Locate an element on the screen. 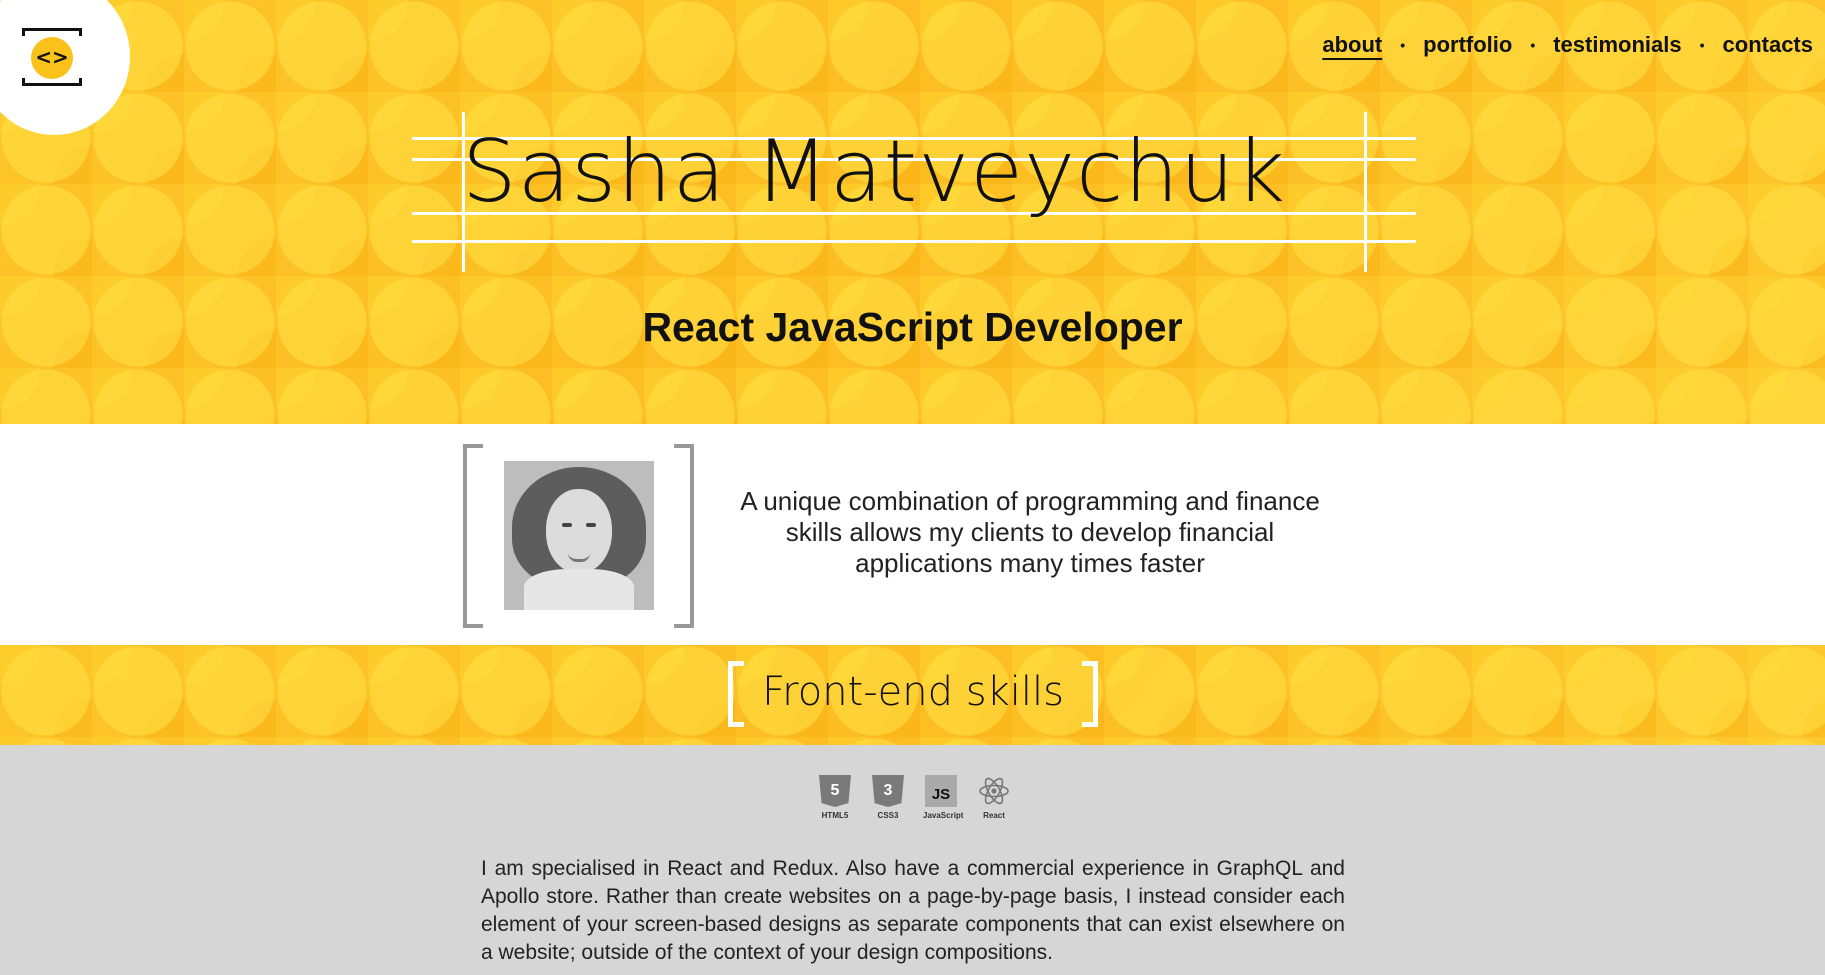 The width and height of the screenshot is (1825, 975). section-title: Front-end skills is located at coordinates (913, 692).